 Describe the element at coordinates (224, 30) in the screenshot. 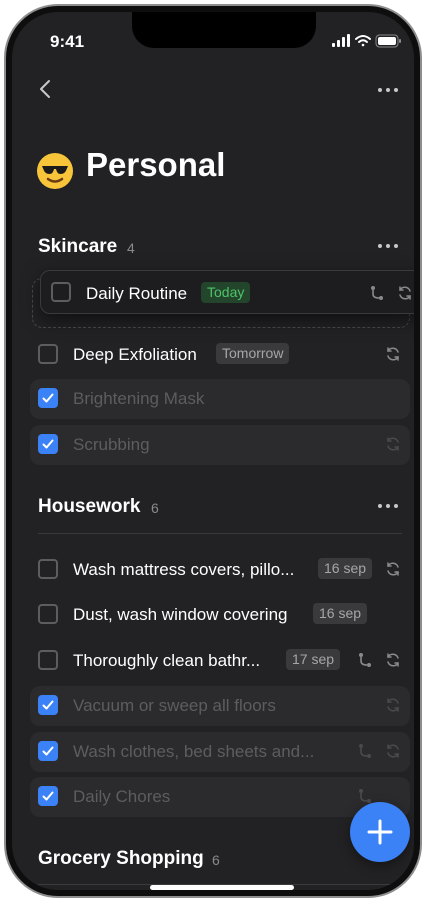

I see `device-notch` at that location.